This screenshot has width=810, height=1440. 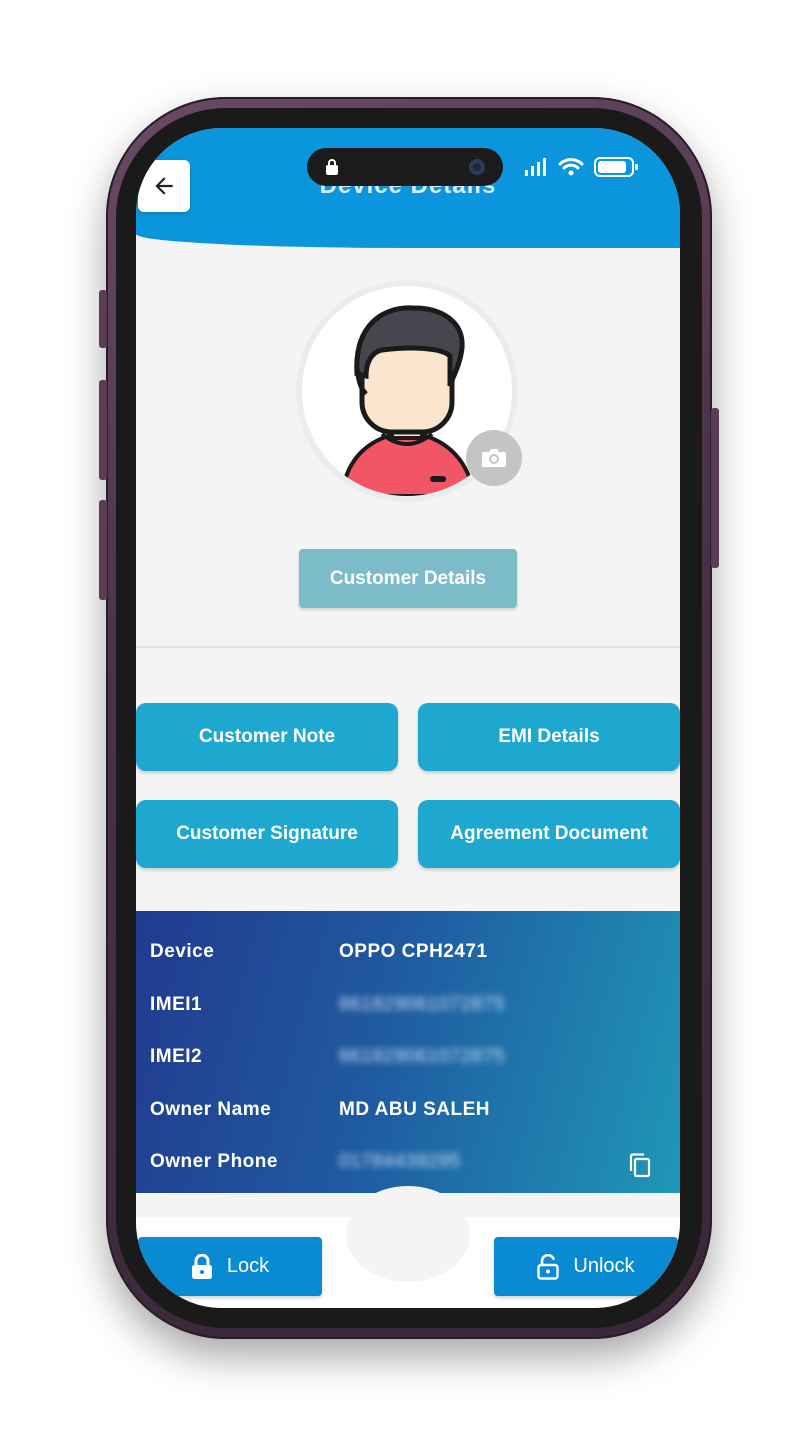 What do you see at coordinates (616, 167) in the screenshot?
I see `battery-icon` at bounding box center [616, 167].